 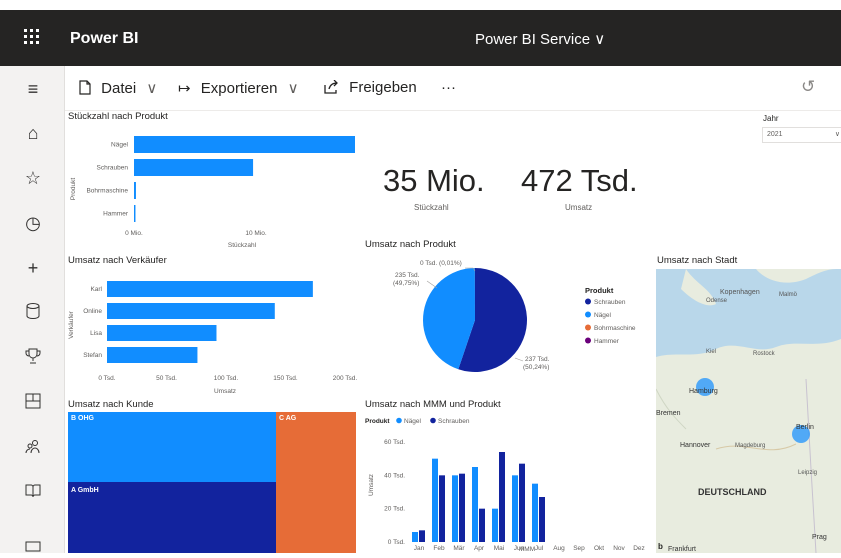 I want to click on x-tick-label: Mai, so click(x=499, y=548).